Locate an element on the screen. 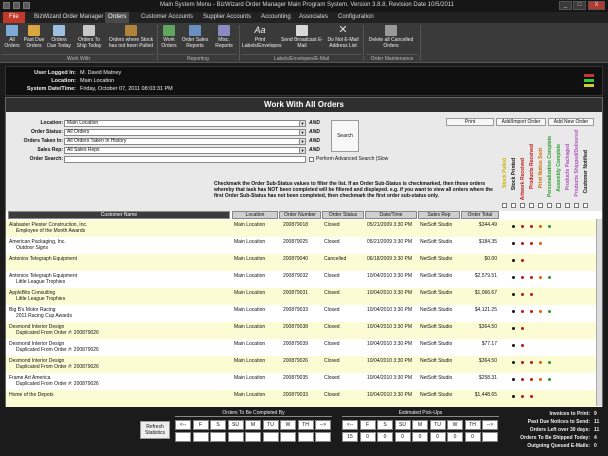  col-location: Location is located at coordinates (255, 215).